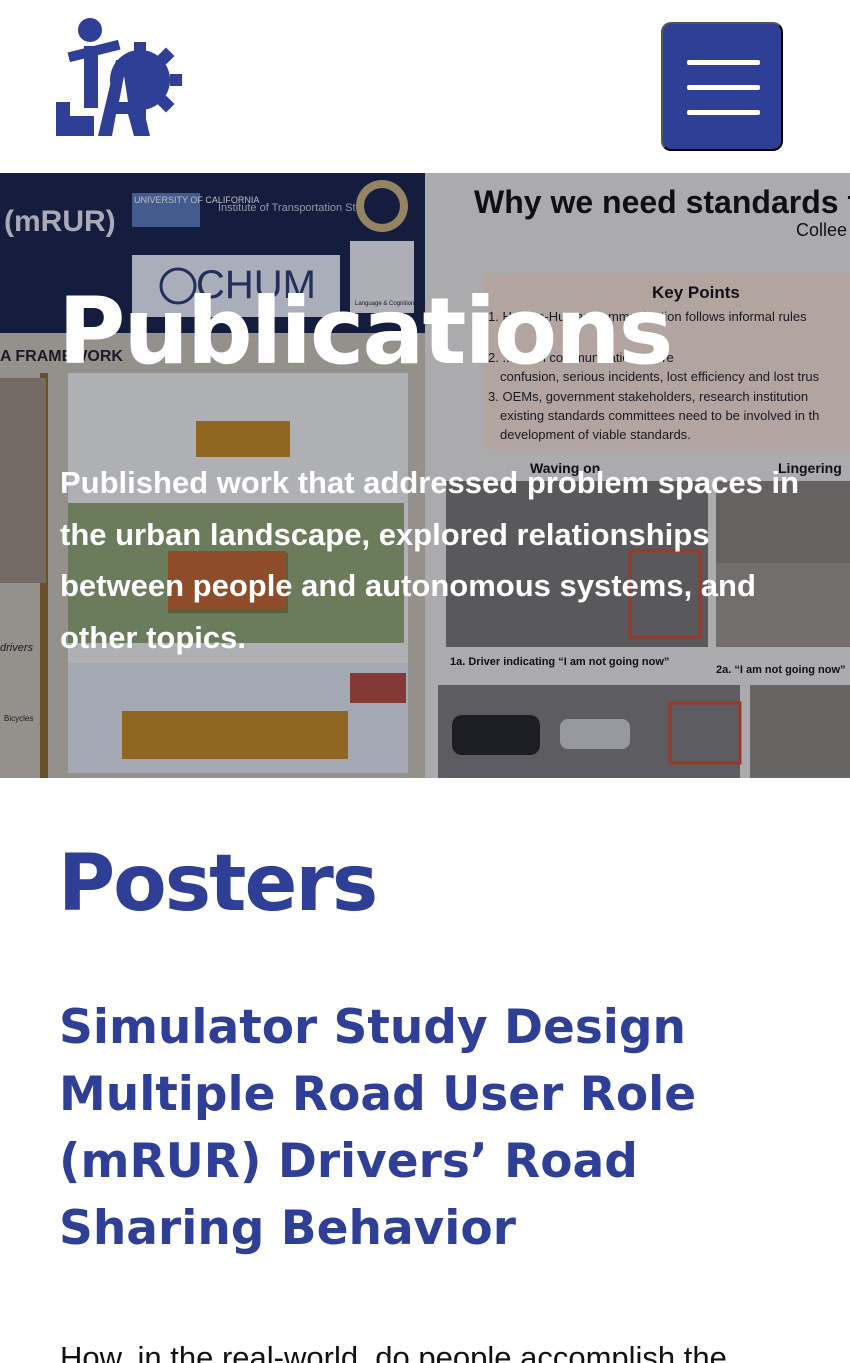  What do you see at coordinates (365, 331) in the screenshot?
I see `page-title: Publications` at bounding box center [365, 331].